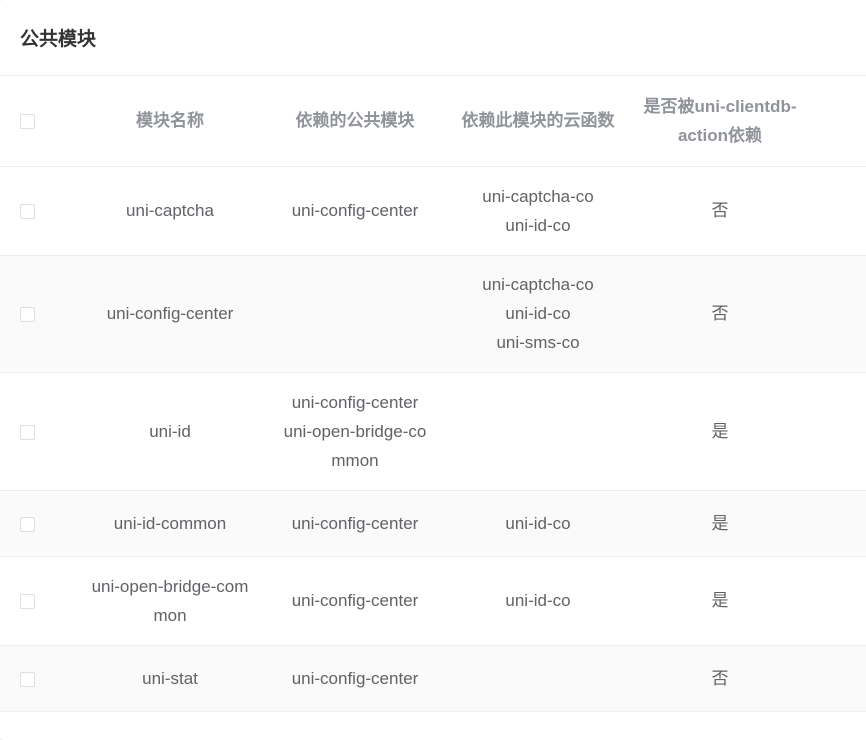 Image resolution: width=866 pixels, height=740 pixels. Describe the element at coordinates (170, 678) in the screenshot. I see `module-name: uni-stat` at that location.